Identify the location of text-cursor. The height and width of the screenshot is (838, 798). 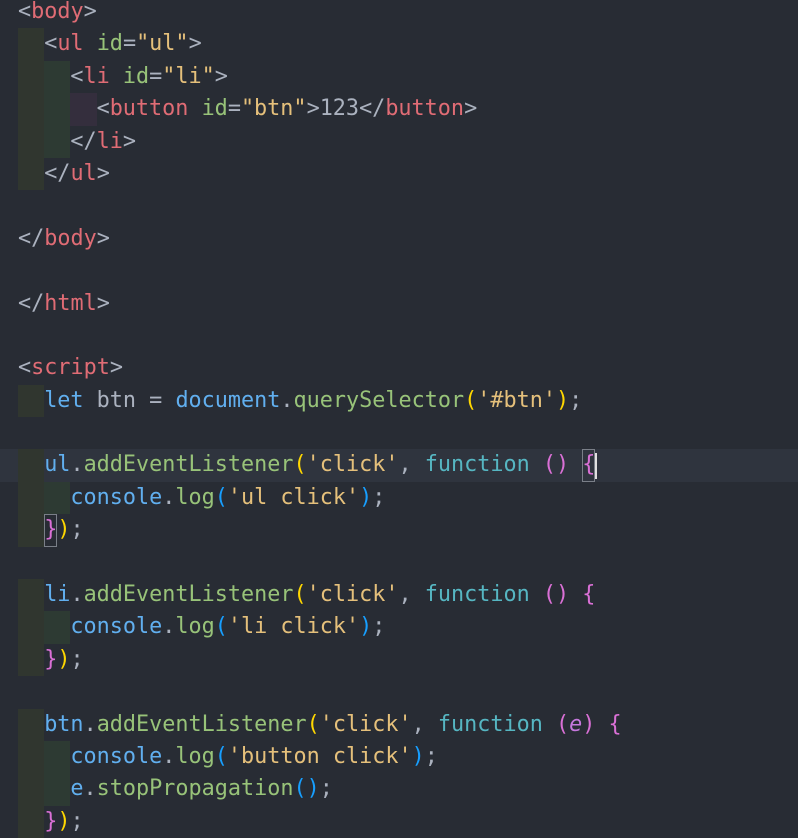
(596, 465).